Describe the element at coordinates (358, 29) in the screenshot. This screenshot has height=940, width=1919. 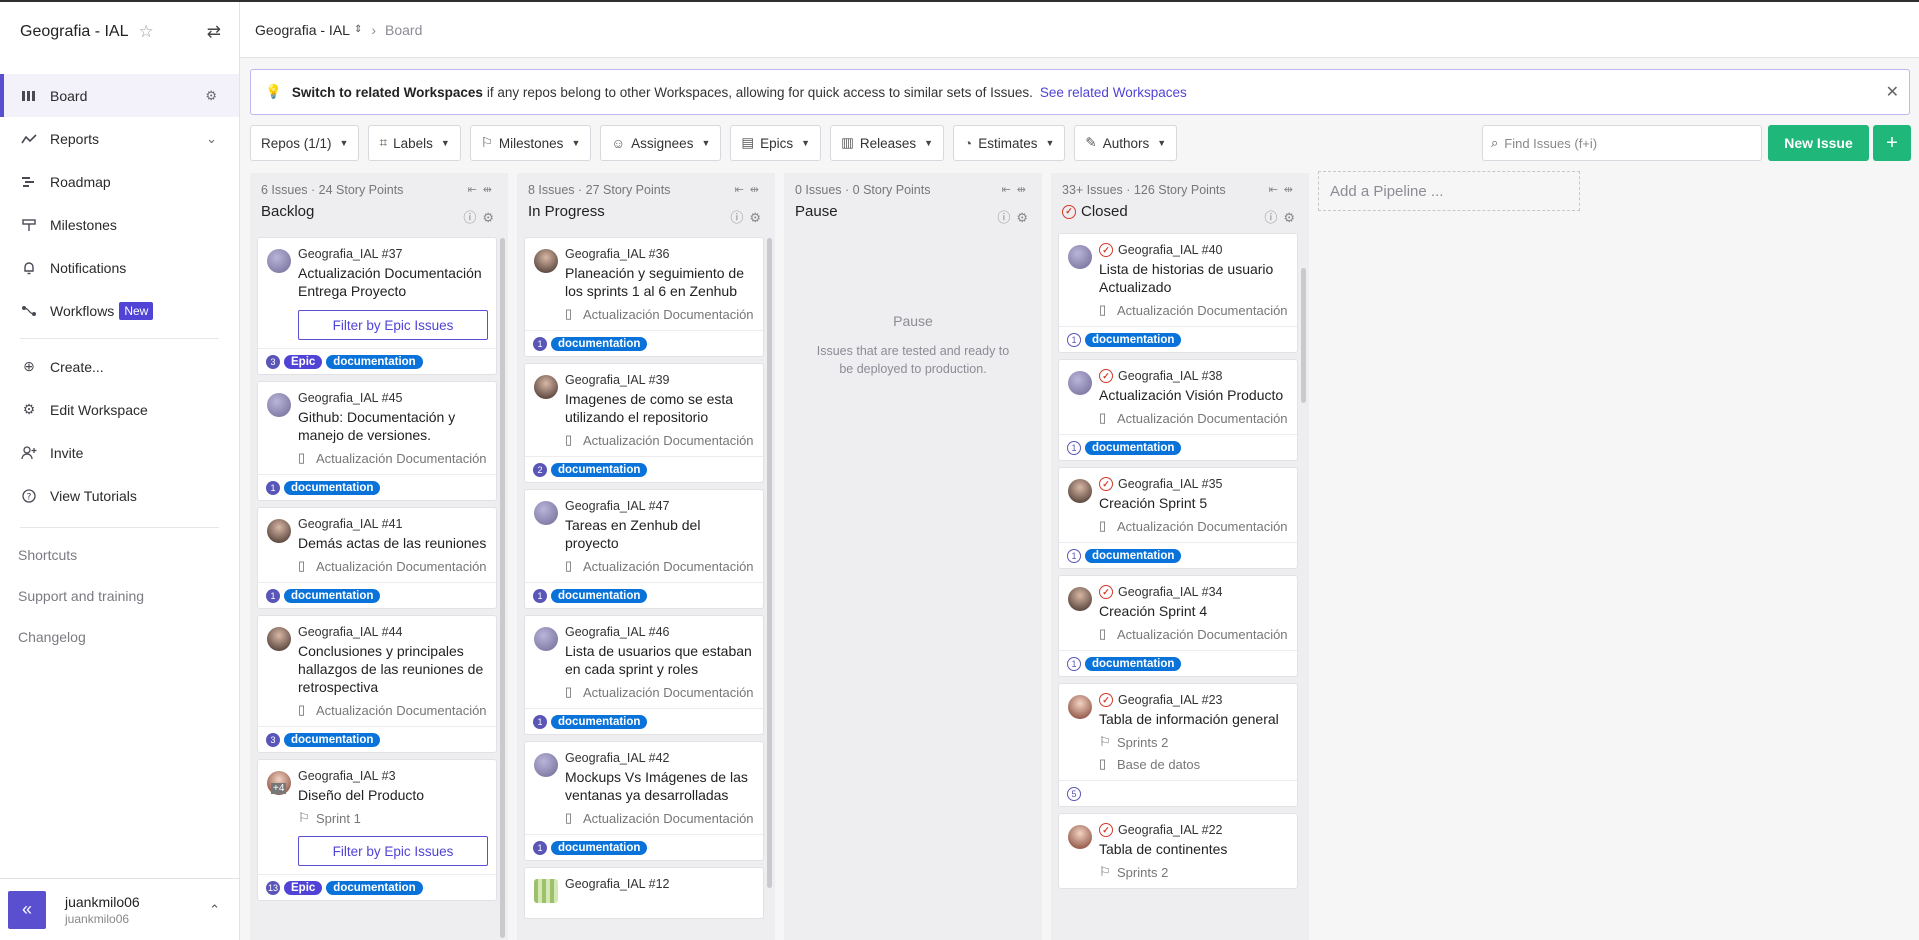
I see `updown-icon: ⇕` at that location.